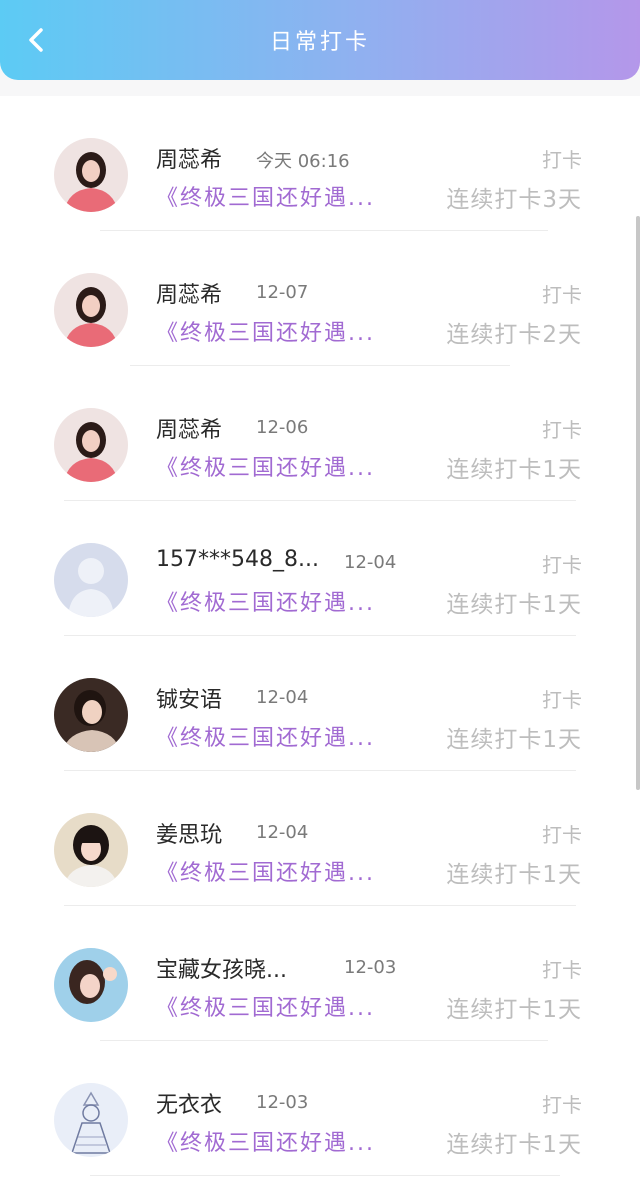 This screenshot has height=1195, width=640. I want to click on list-item: 周蕊希 12-06 打卡 《终极三国还好遇... 连续打卡1天, so click(320, 433).